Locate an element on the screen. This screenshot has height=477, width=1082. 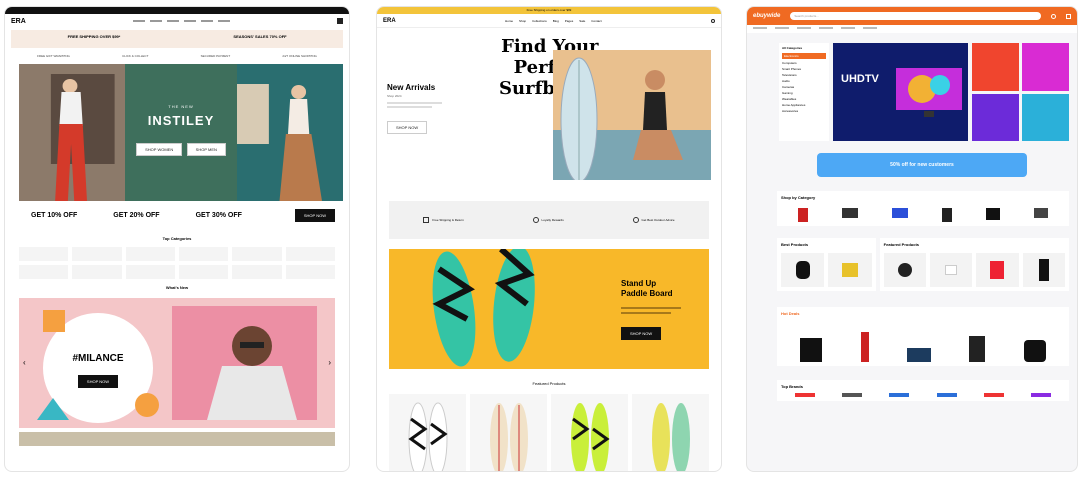
promo-banner: ‹ › #MILANCE SHOP NOW is located at coordinates (177, 363).